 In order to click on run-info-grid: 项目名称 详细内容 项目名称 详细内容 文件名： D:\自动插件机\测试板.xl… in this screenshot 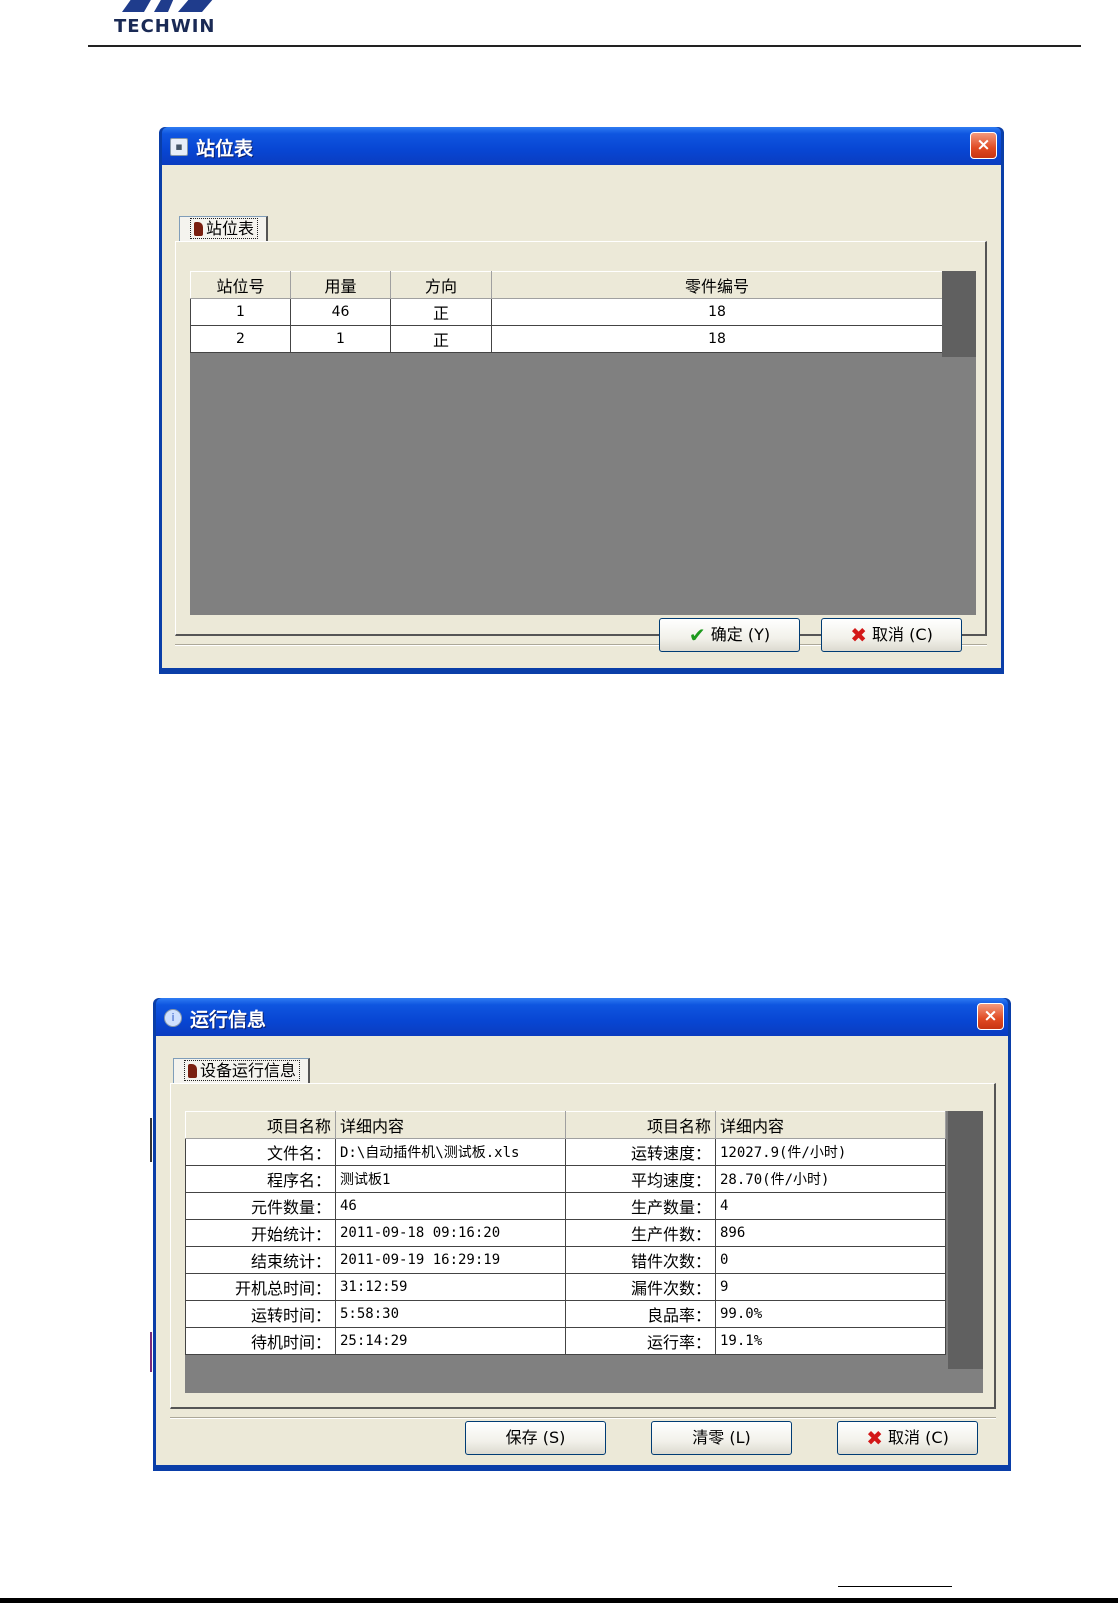, I will do `click(584, 1252)`.